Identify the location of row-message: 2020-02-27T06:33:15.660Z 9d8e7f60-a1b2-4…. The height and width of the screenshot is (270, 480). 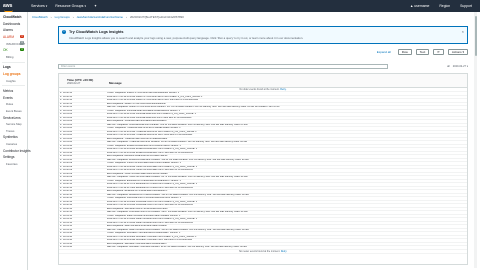
(152, 219).